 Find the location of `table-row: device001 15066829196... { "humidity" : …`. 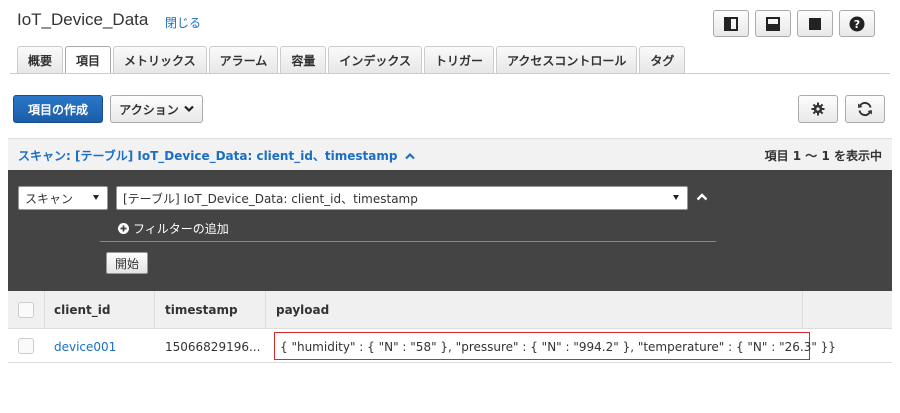

table-row: device001 15066829196... { "humidity" : … is located at coordinates (450, 346).